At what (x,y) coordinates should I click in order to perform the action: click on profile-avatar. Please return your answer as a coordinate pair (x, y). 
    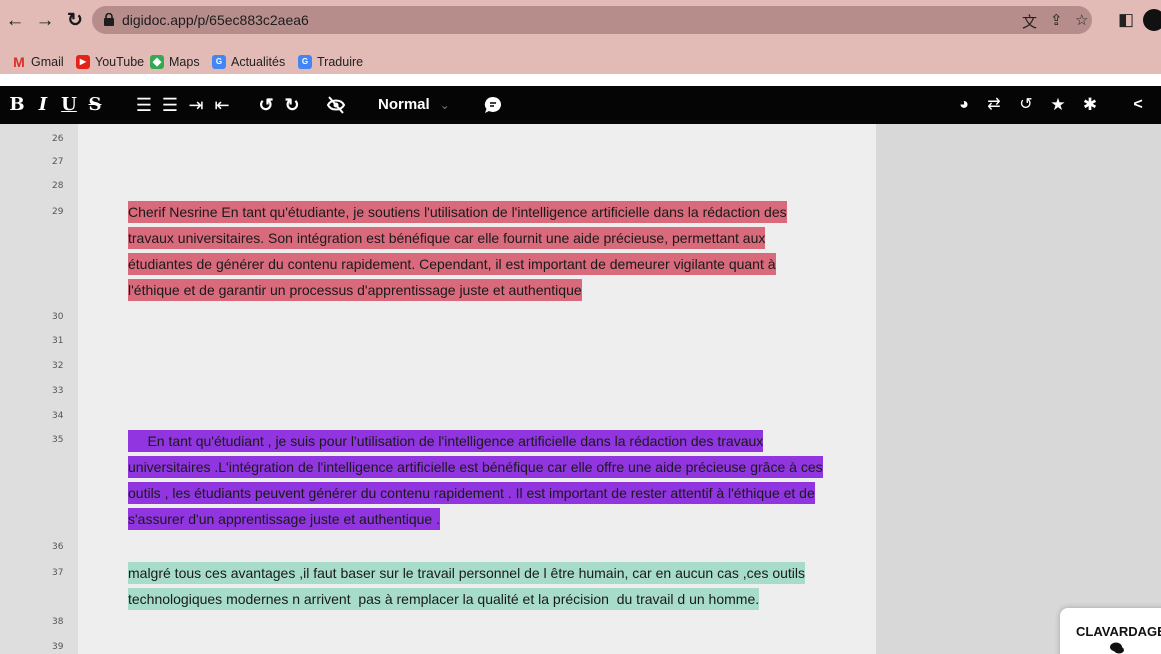
    Looking at the image, I should click on (1152, 20).